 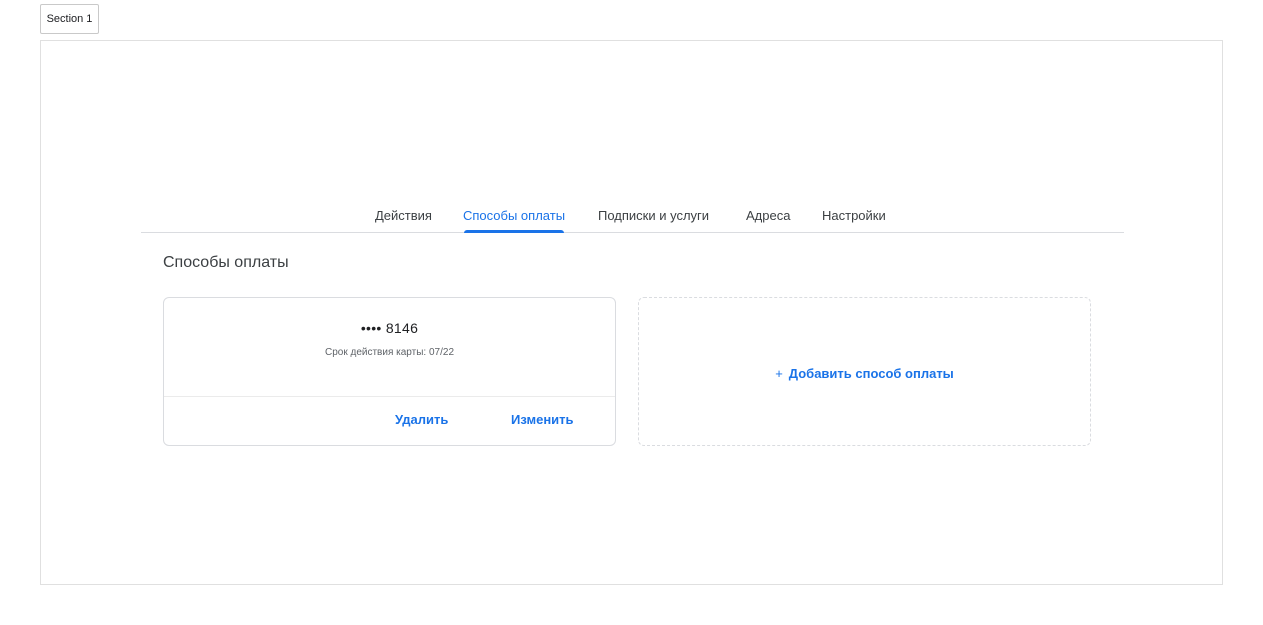 What do you see at coordinates (514, 217) in the screenshot?
I see `tab-payment-methods: Способы оплаты` at bounding box center [514, 217].